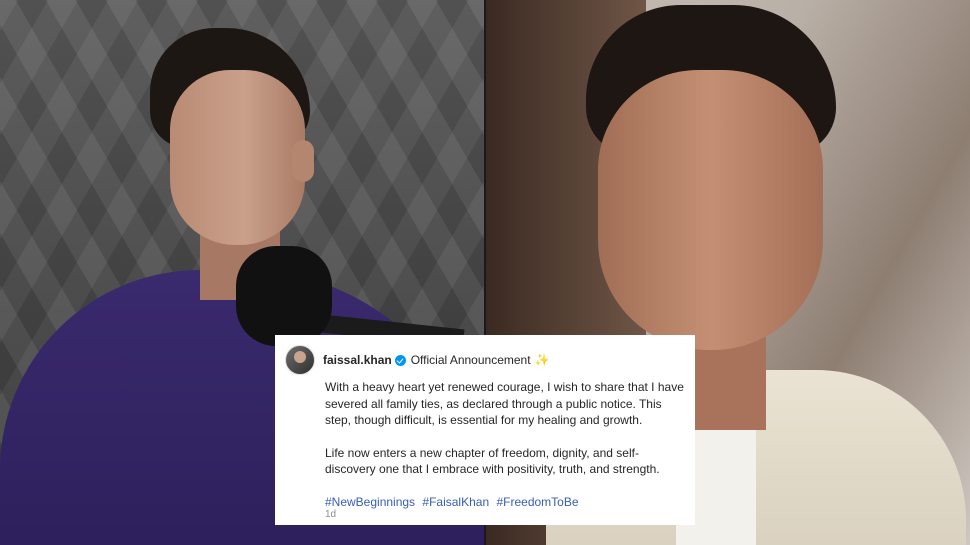  I want to click on post-timestamp: 1d, so click(331, 514).